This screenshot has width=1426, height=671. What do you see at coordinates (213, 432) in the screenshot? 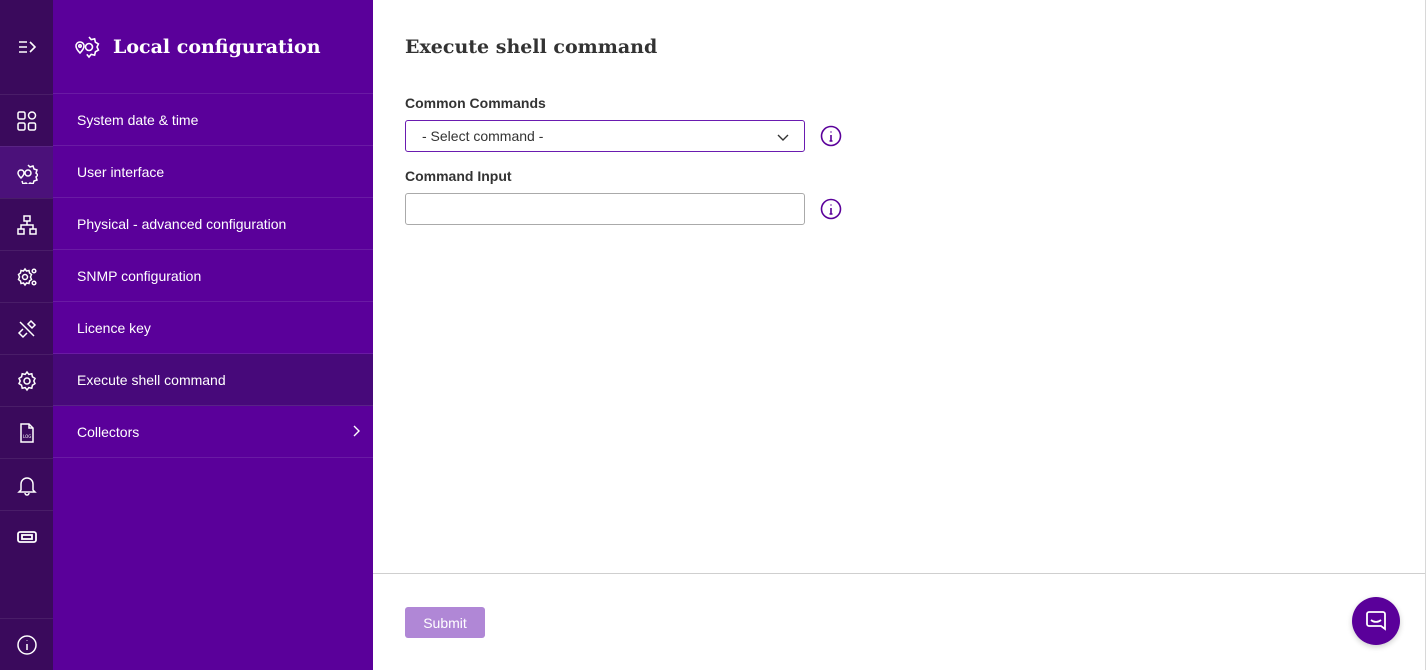
I see `sidebar-item-collectors: Collectors` at bounding box center [213, 432].